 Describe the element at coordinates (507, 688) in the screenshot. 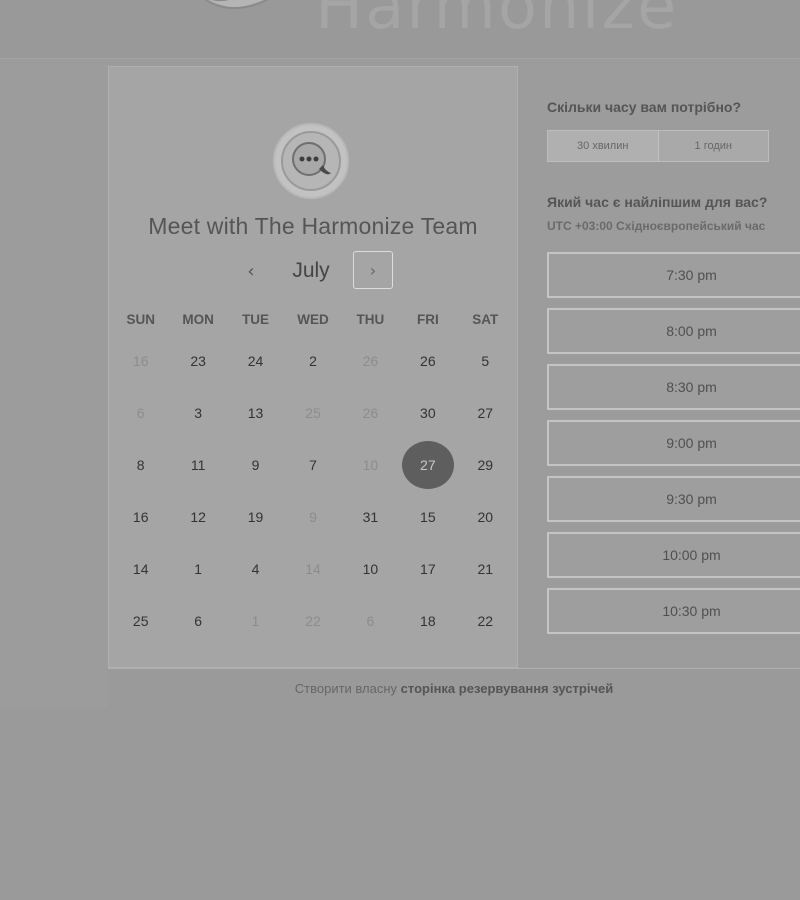

I see `create-booking-page-link: сторінка резервування зустрічей` at that location.